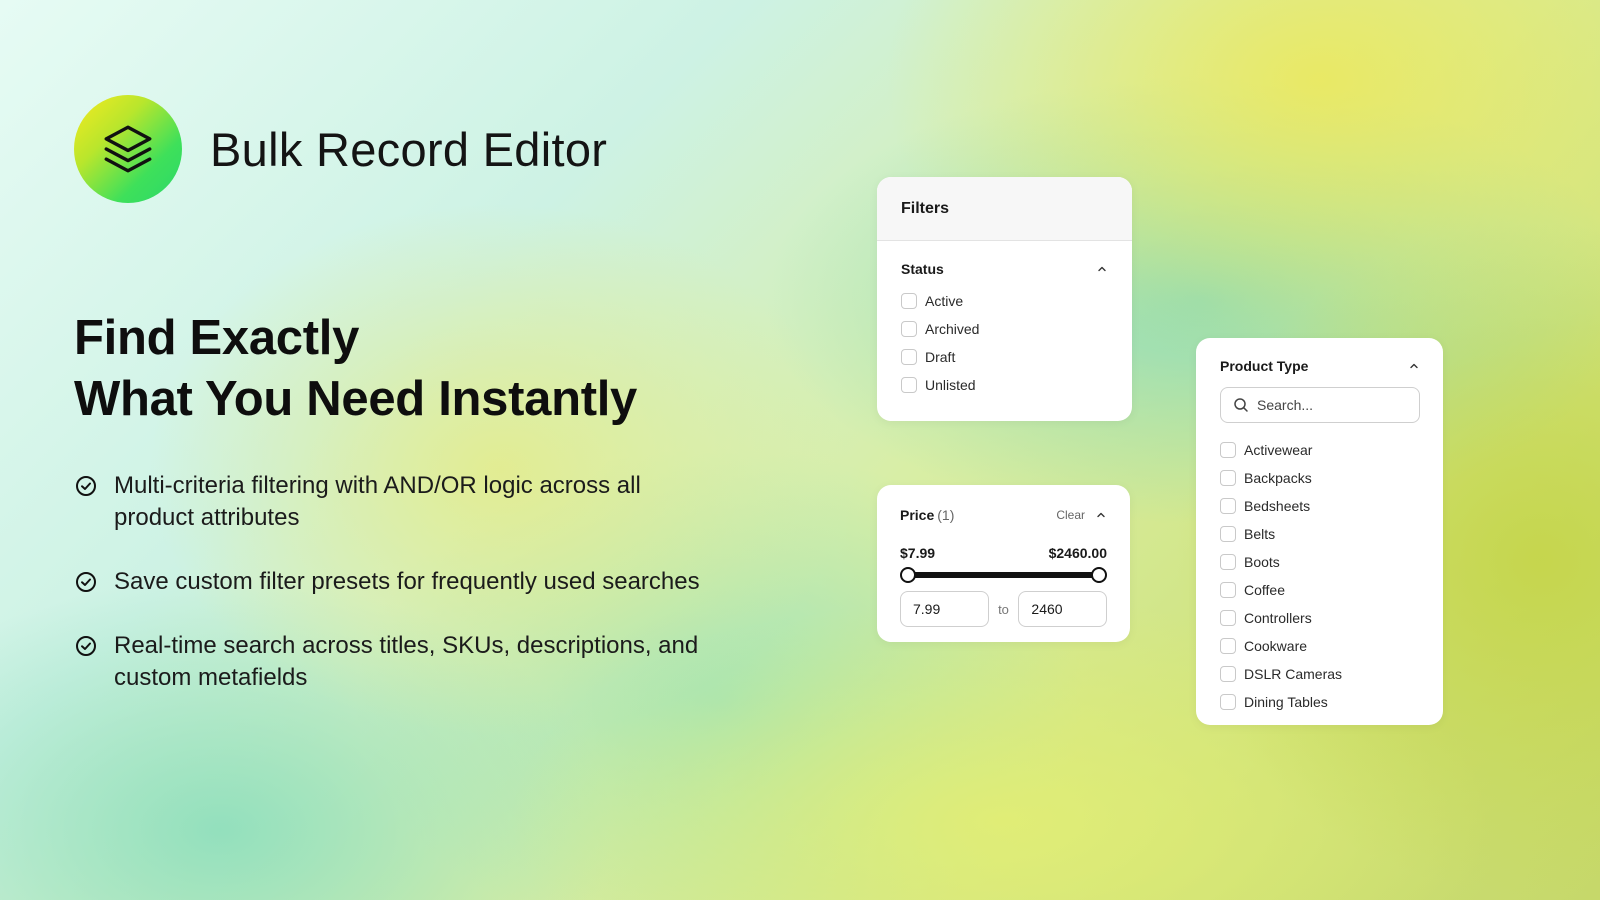 The image size is (1600, 900). What do you see at coordinates (1262, 562) in the screenshot?
I see `product-type-label: Boots` at bounding box center [1262, 562].